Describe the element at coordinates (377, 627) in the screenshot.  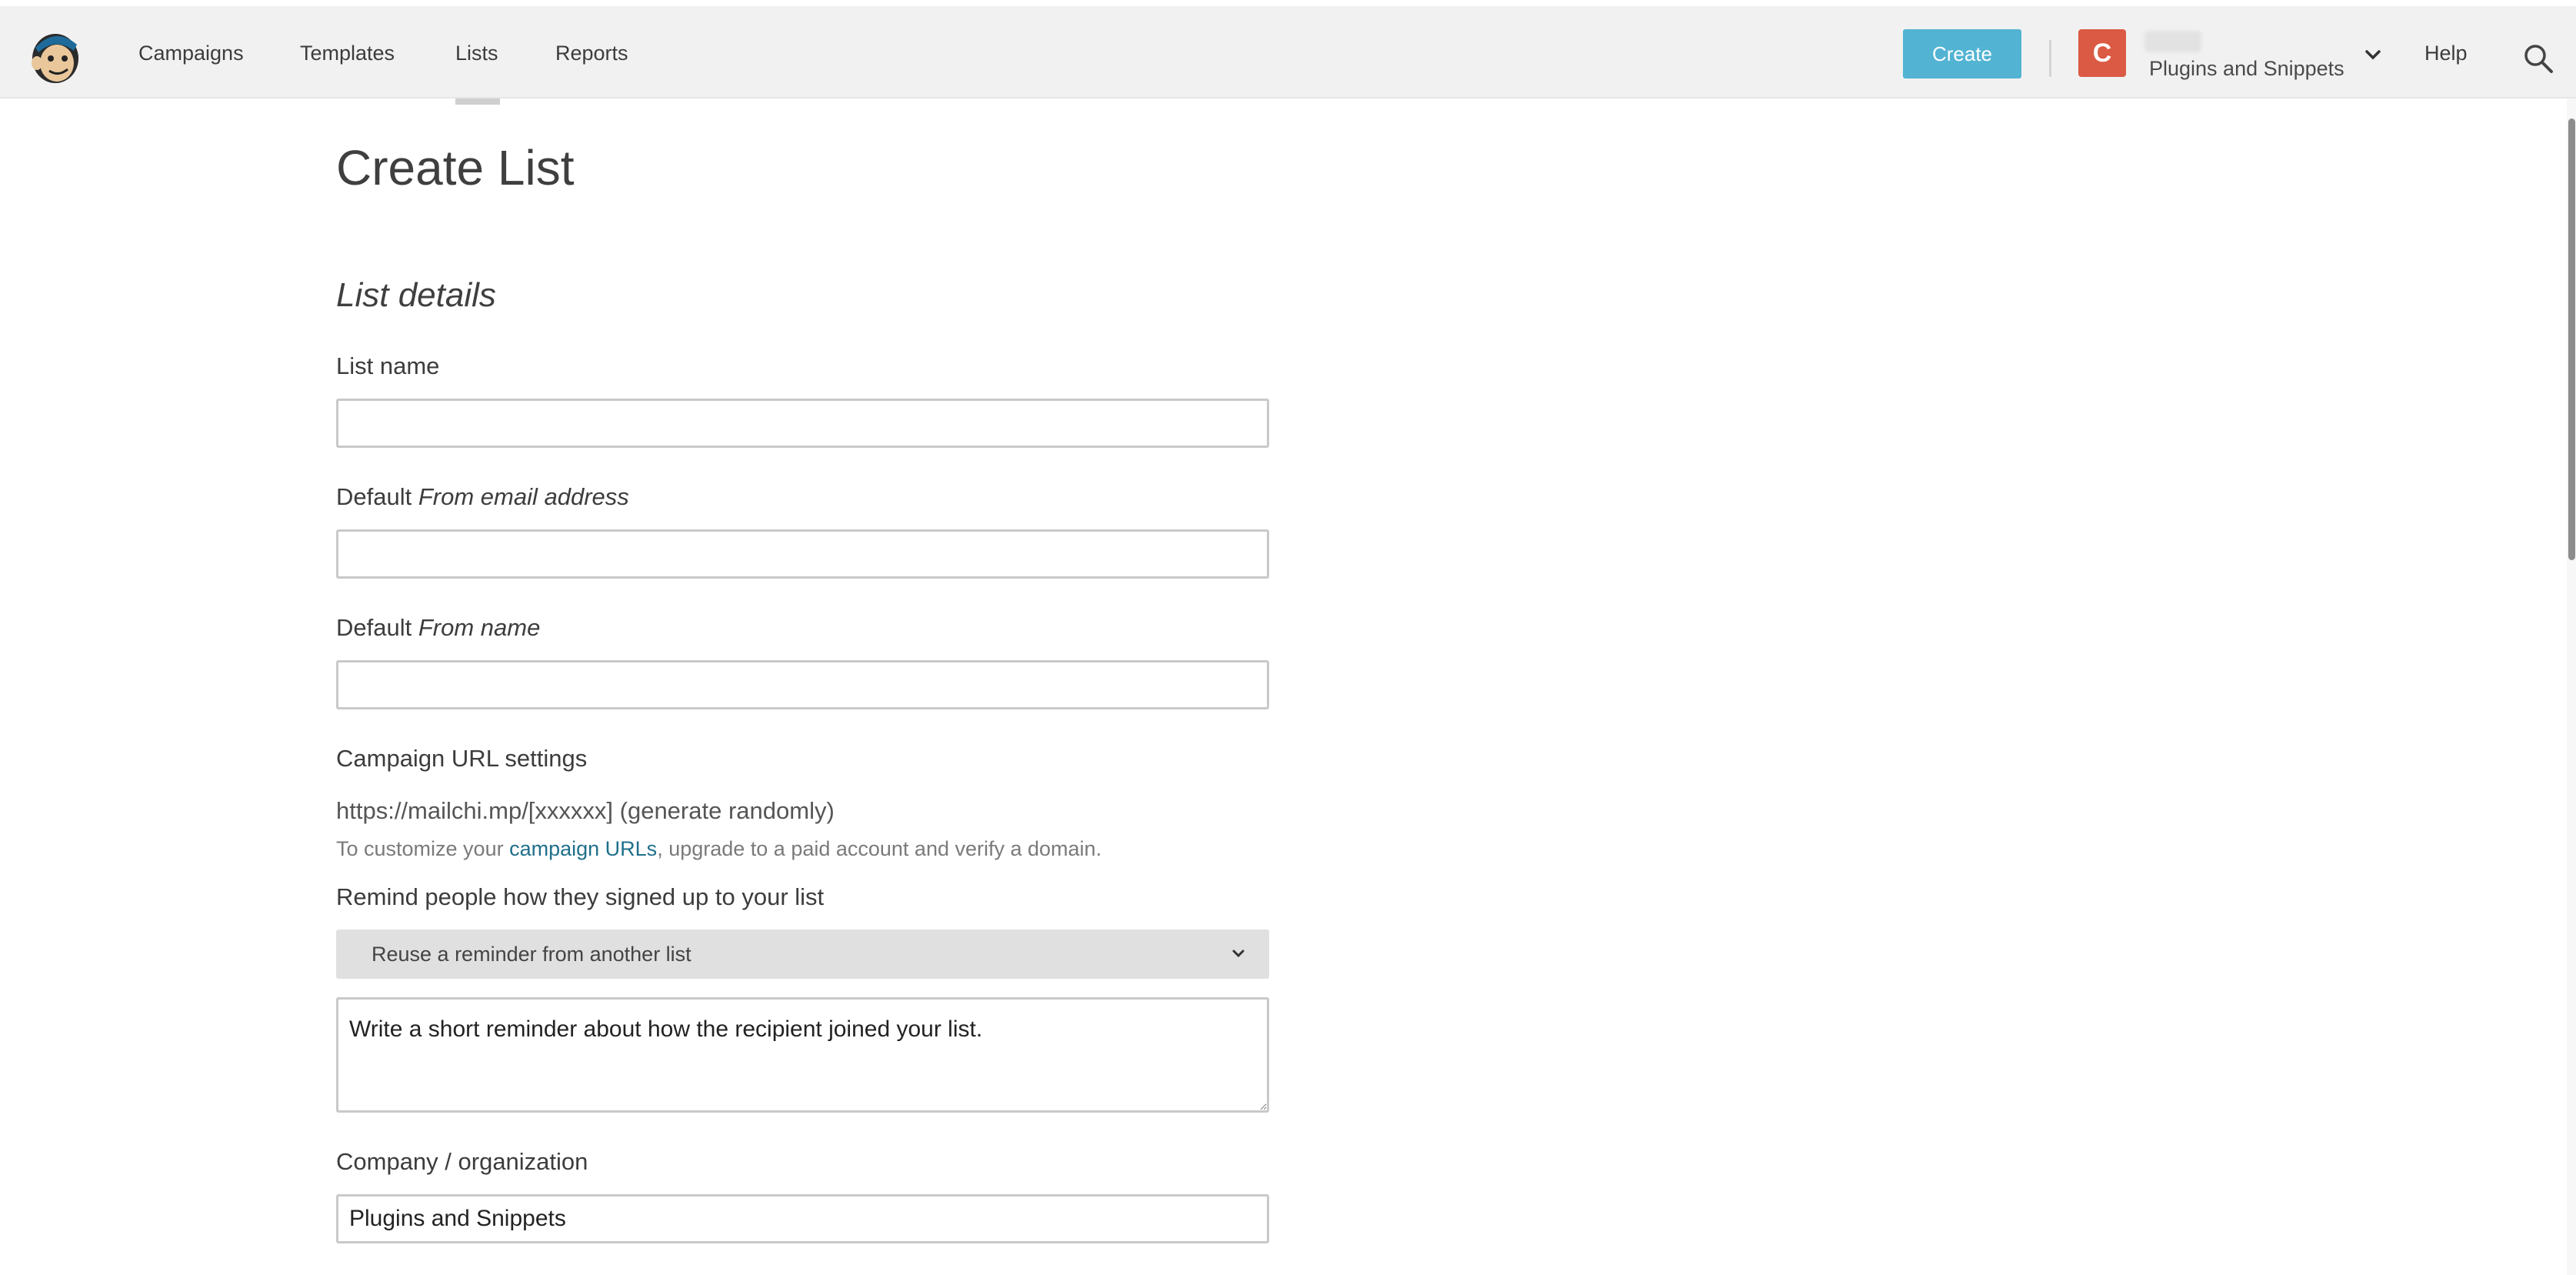
I see `from-name-label-prefix: Default` at that location.